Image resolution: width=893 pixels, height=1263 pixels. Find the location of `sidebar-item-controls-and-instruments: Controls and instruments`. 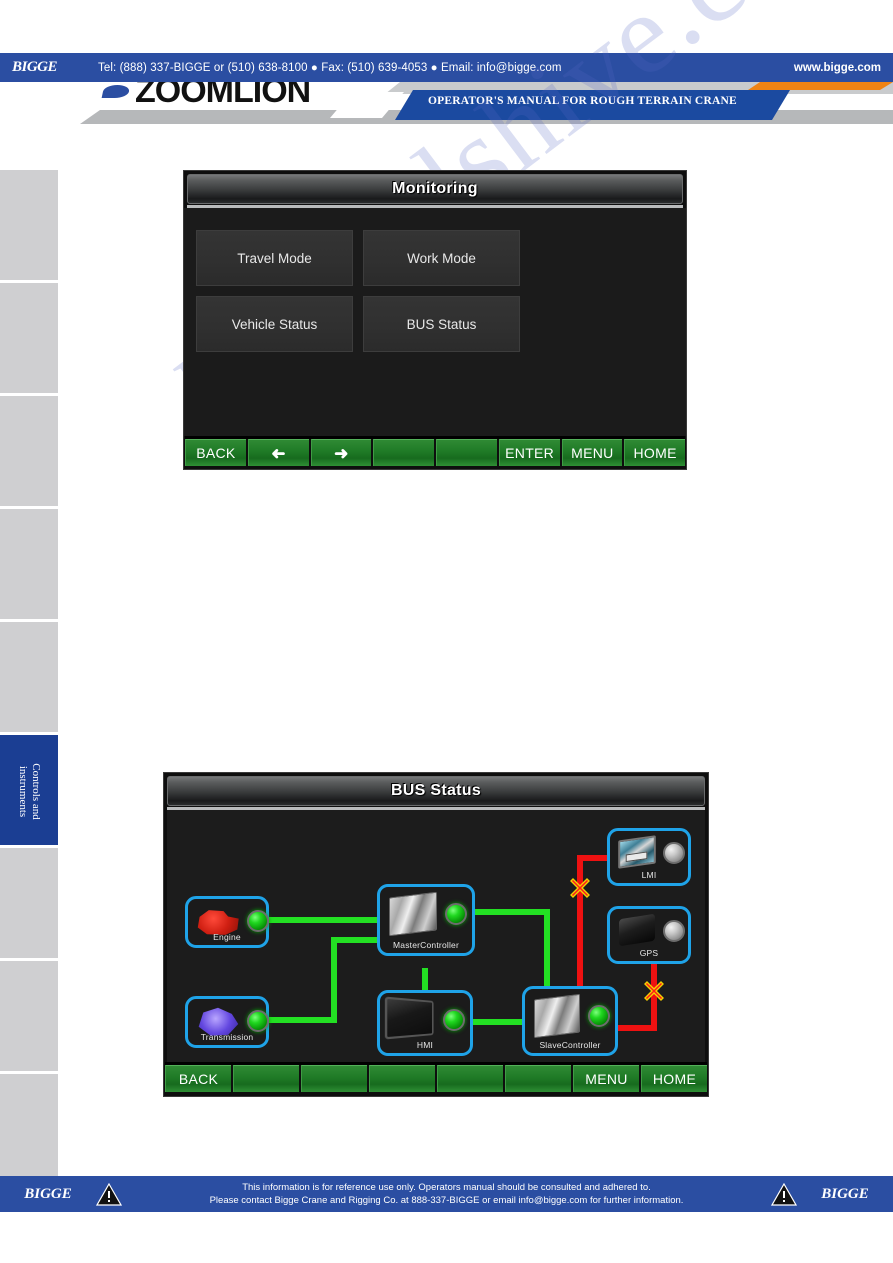

sidebar-item-controls-and-instruments: Controls and instruments is located at coordinates (29, 791).